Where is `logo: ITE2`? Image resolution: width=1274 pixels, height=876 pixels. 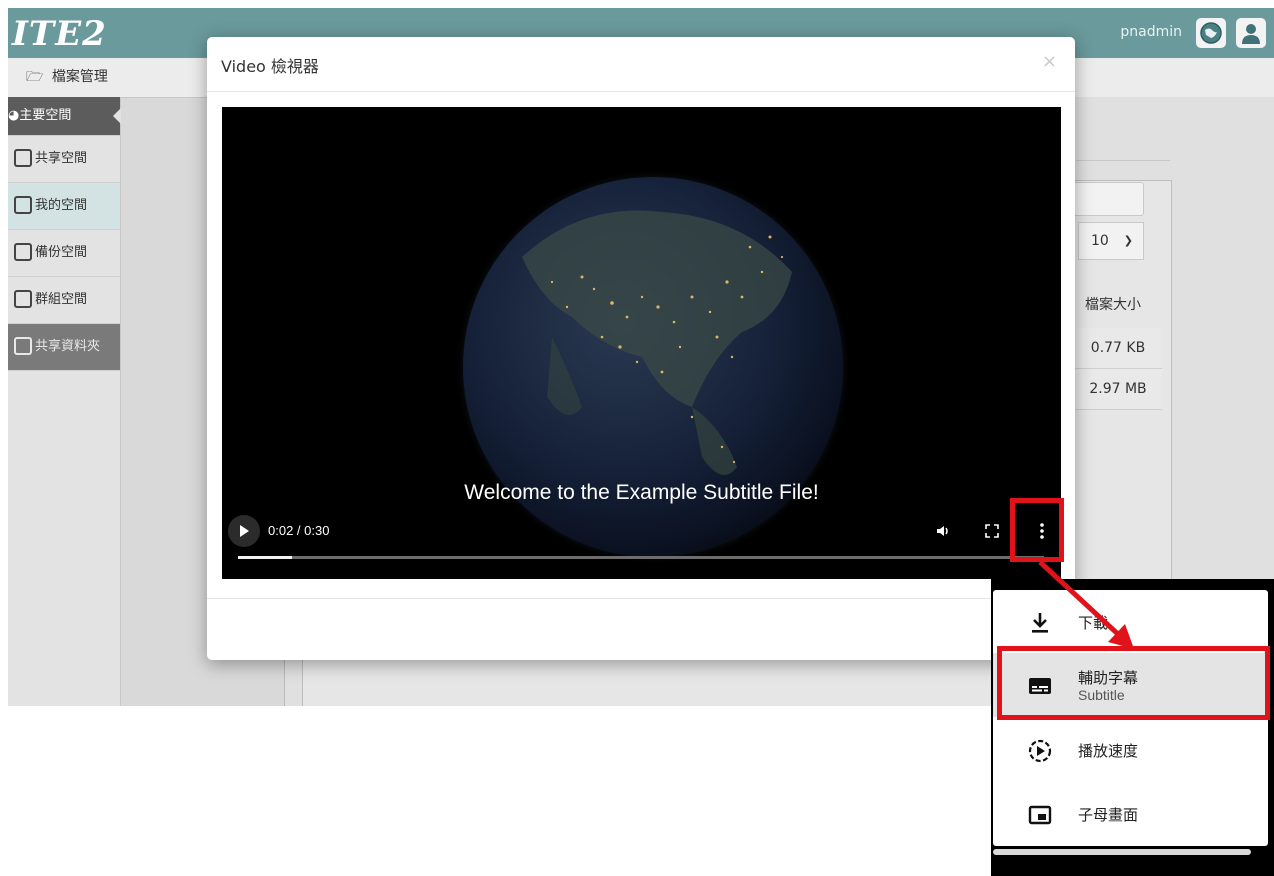 logo: ITE2 is located at coordinates (59, 34).